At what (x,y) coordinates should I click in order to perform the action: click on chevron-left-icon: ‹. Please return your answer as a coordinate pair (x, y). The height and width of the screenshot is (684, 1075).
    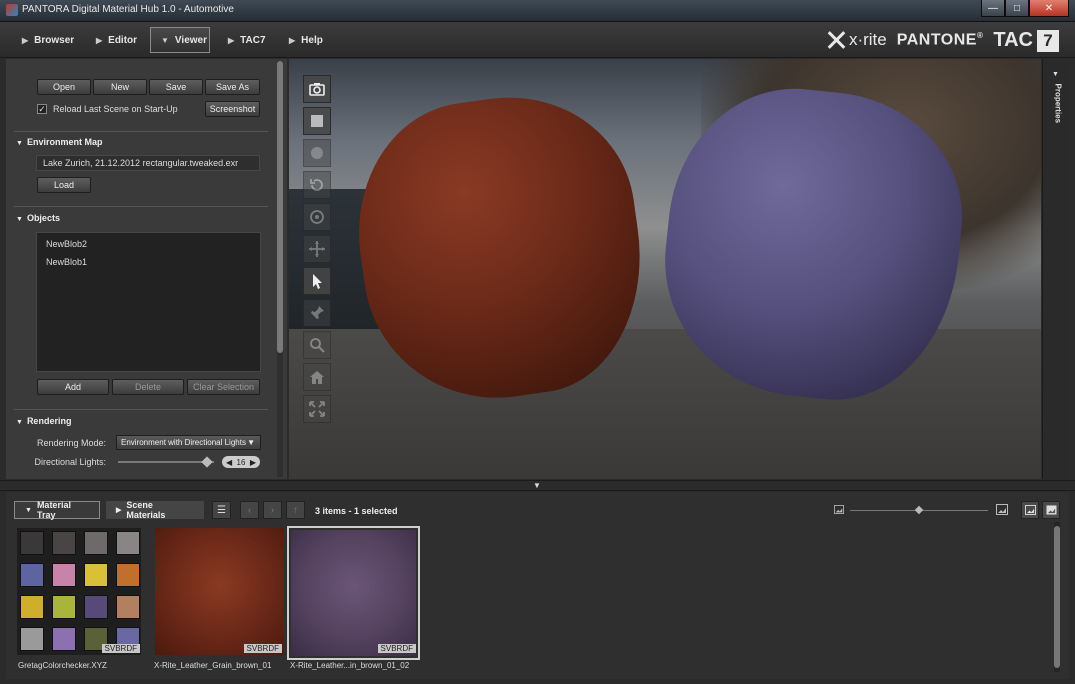
    Looking at the image, I should click on (249, 510).